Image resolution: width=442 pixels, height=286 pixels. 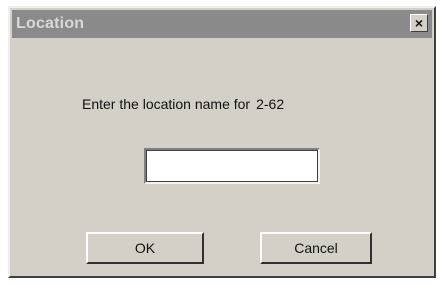 I want to click on prompt-label: Enter the location name for 2-62, so click(x=183, y=104).